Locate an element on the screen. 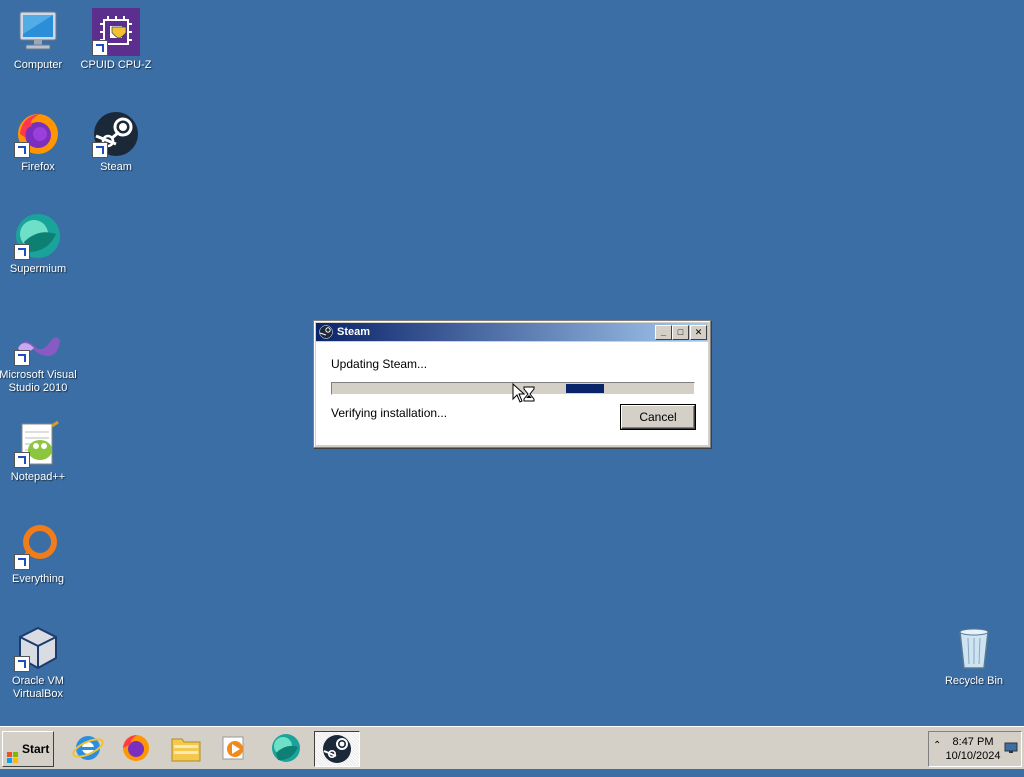  desktop-icon-label: Steam is located at coordinates (116, 167).